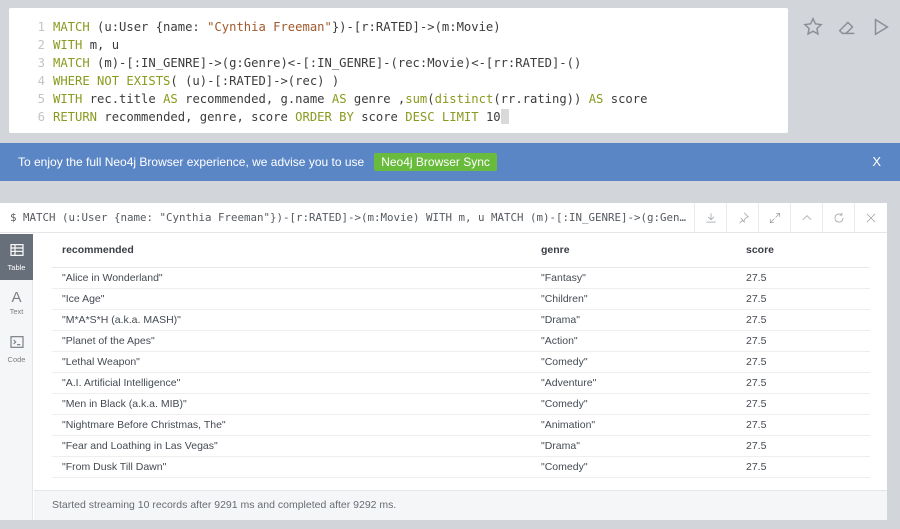 The image size is (900, 529). I want to click on column-header-genre: genre, so click(633, 251).